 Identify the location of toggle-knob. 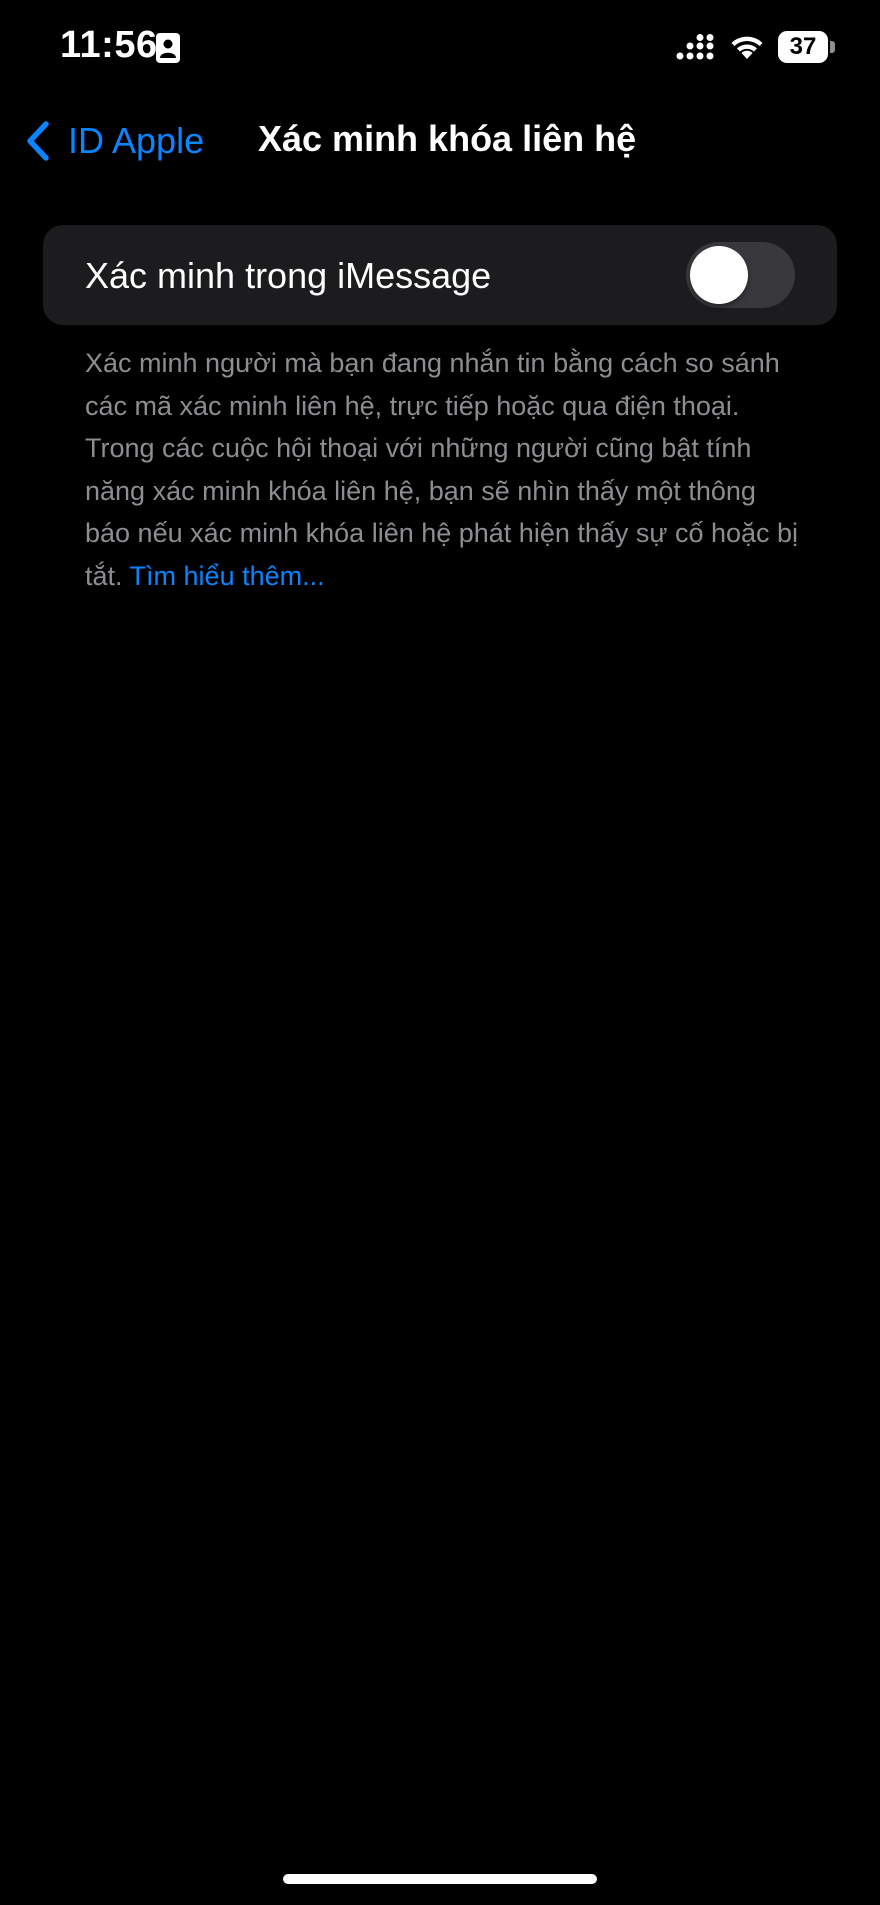
(719, 275).